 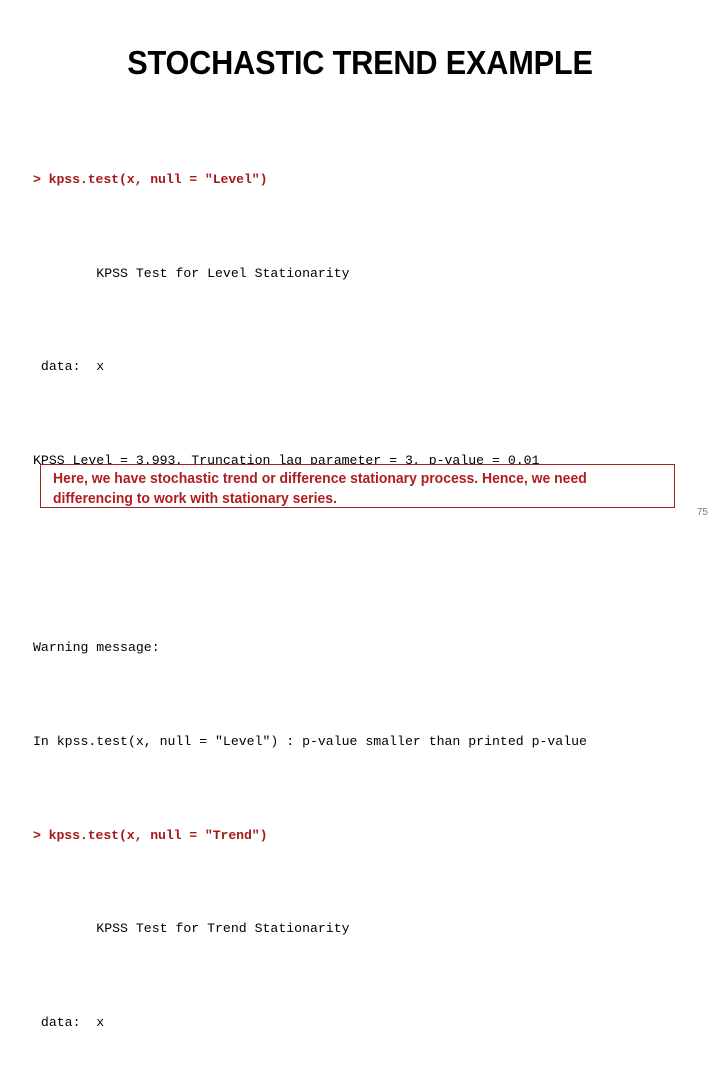 I want to click on console-line-level-test-heading: KPSS Test for Level Stationarity, so click(x=191, y=273).